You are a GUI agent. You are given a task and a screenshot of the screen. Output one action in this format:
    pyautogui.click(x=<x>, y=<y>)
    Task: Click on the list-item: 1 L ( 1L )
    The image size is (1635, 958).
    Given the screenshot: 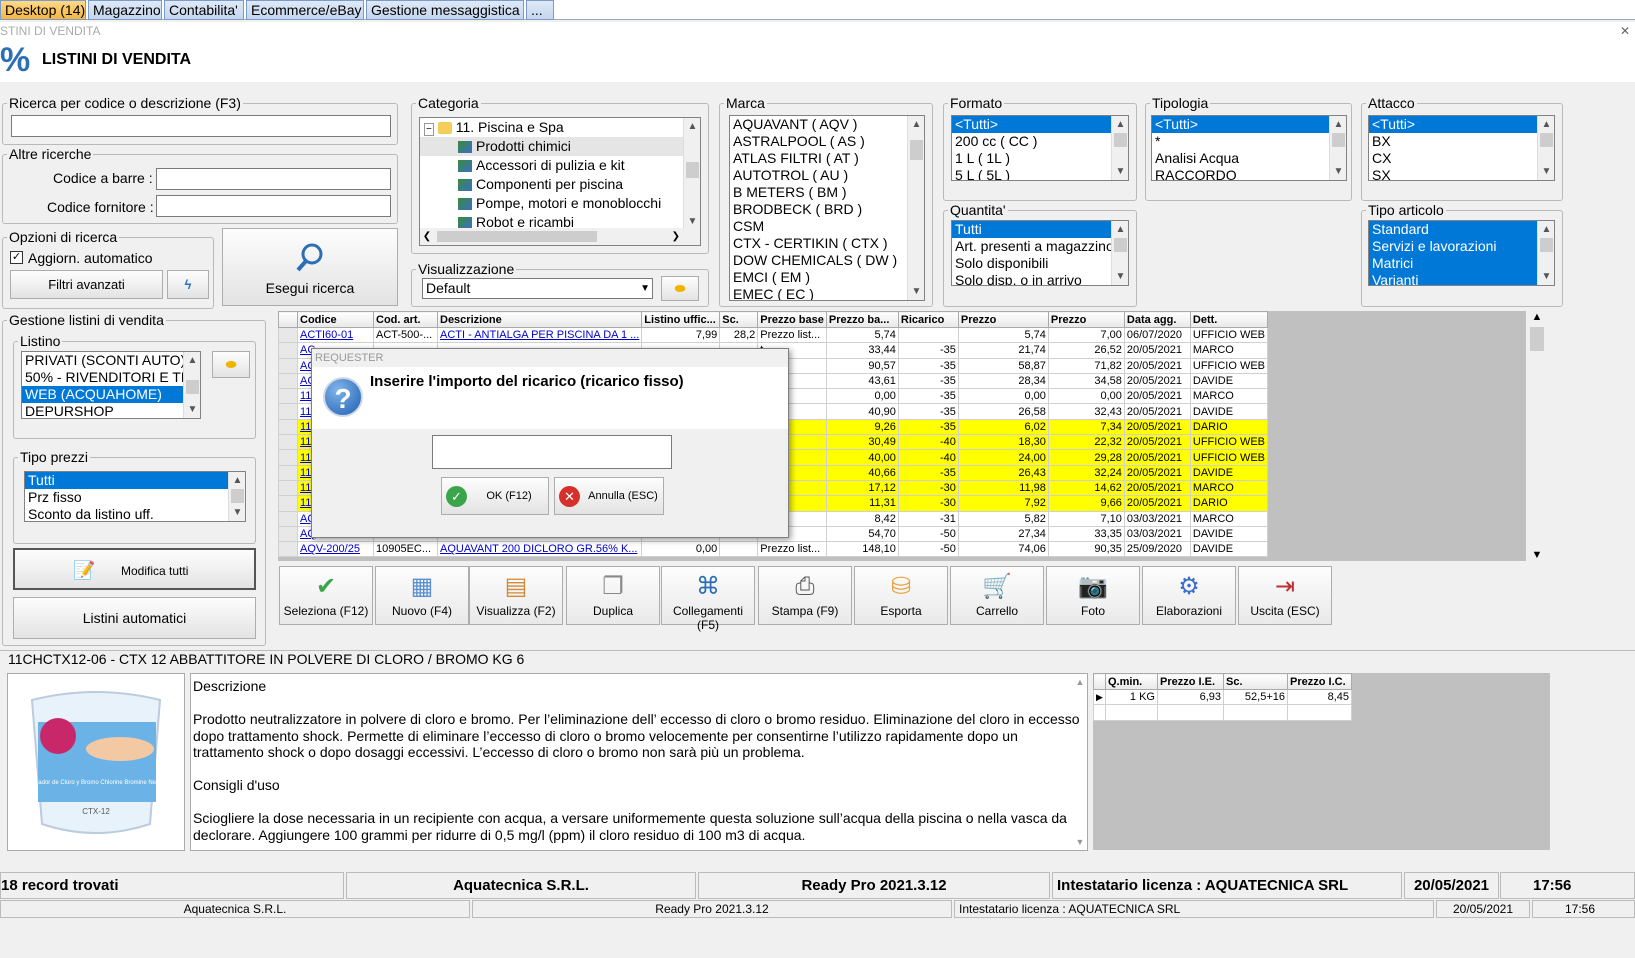 What is the action you would take?
    pyautogui.click(x=1040, y=158)
    